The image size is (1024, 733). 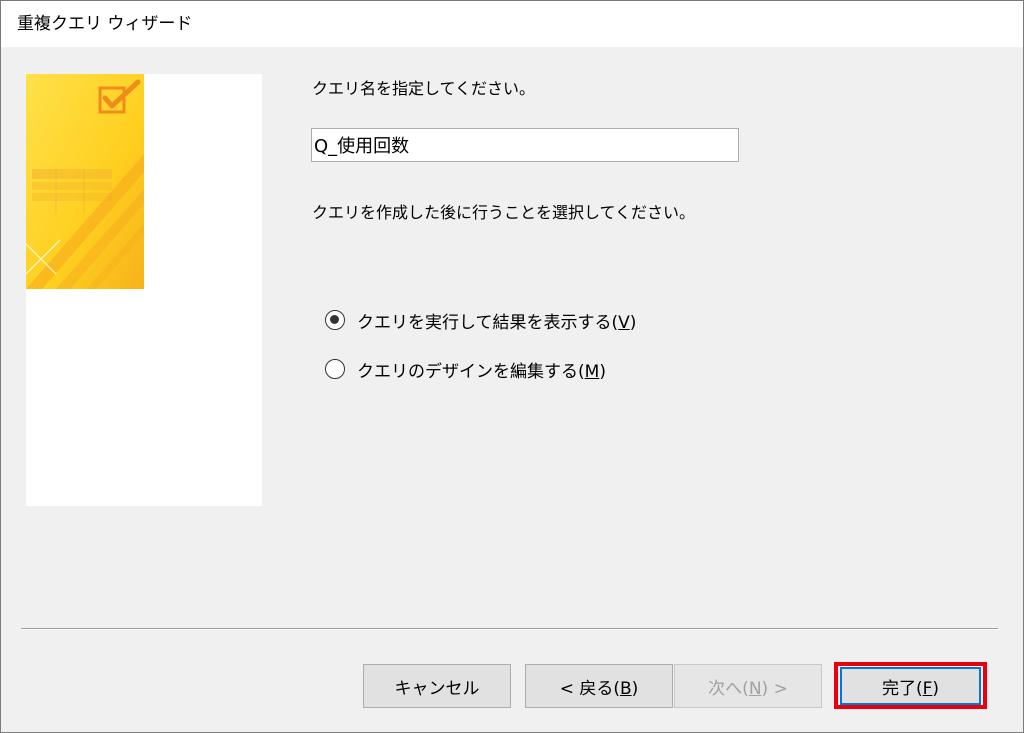 I want to click on edit-design-label: クエリのデザインを編集する(M), so click(x=481, y=371).